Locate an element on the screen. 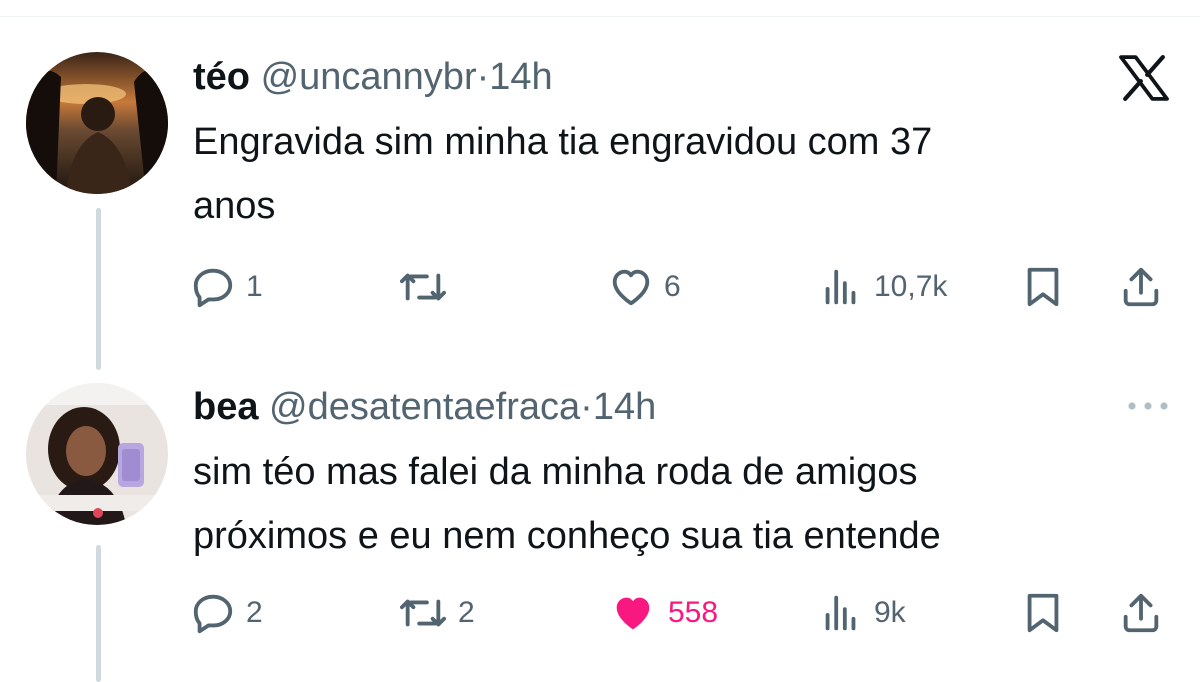 The width and height of the screenshot is (1200, 682). retweet-button: 2 is located at coordinates (436, 613).